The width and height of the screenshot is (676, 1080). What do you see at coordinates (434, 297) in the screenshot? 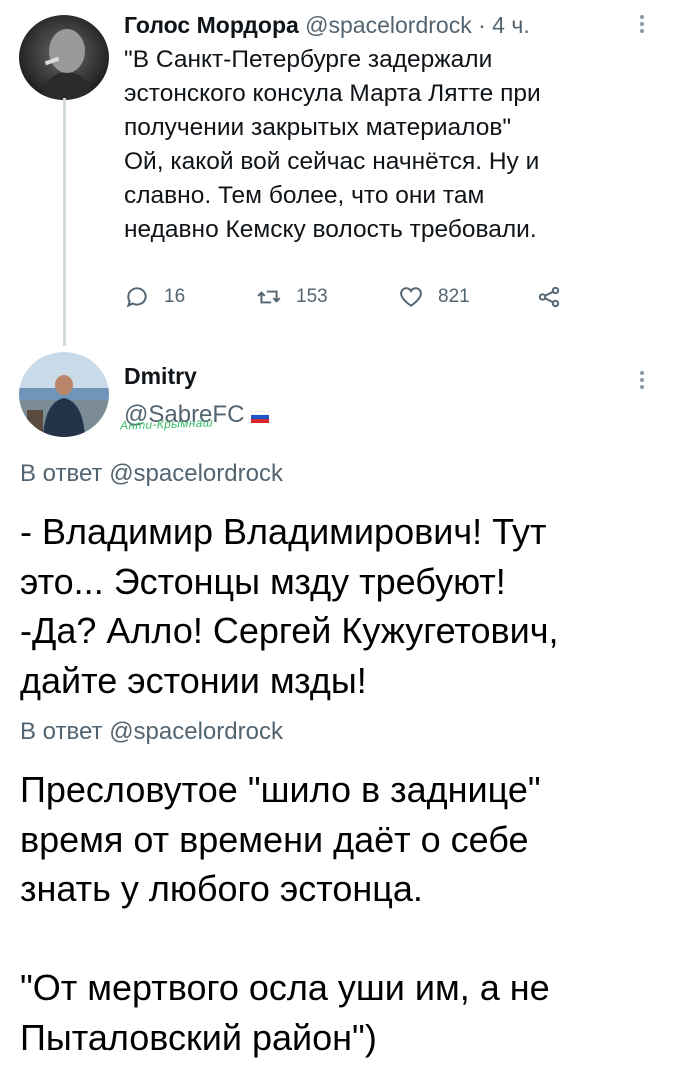
I see `like-button: 821` at bounding box center [434, 297].